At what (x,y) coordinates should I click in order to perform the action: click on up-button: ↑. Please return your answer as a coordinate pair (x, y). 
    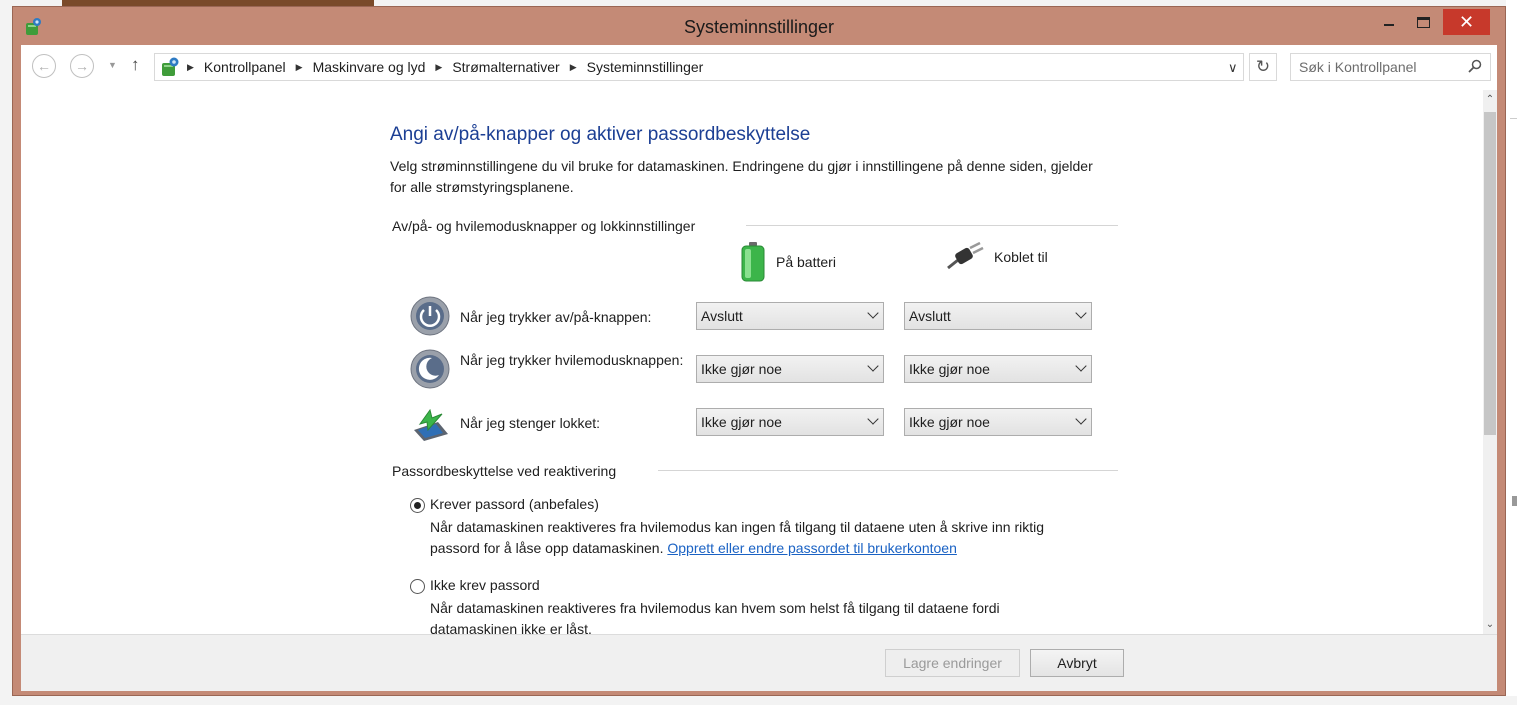
    Looking at the image, I should click on (135, 65).